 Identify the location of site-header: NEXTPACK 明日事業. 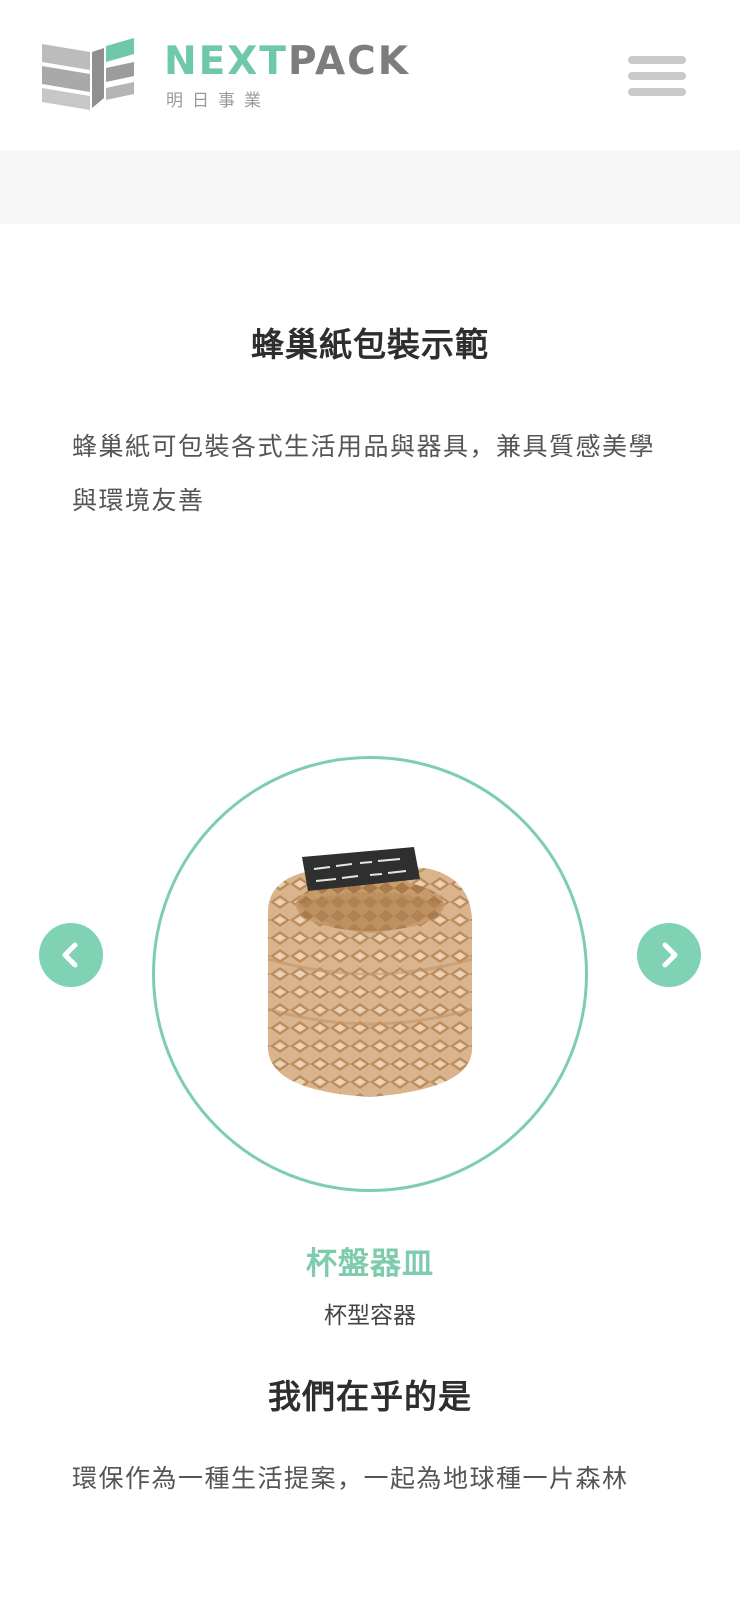
(370, 75).